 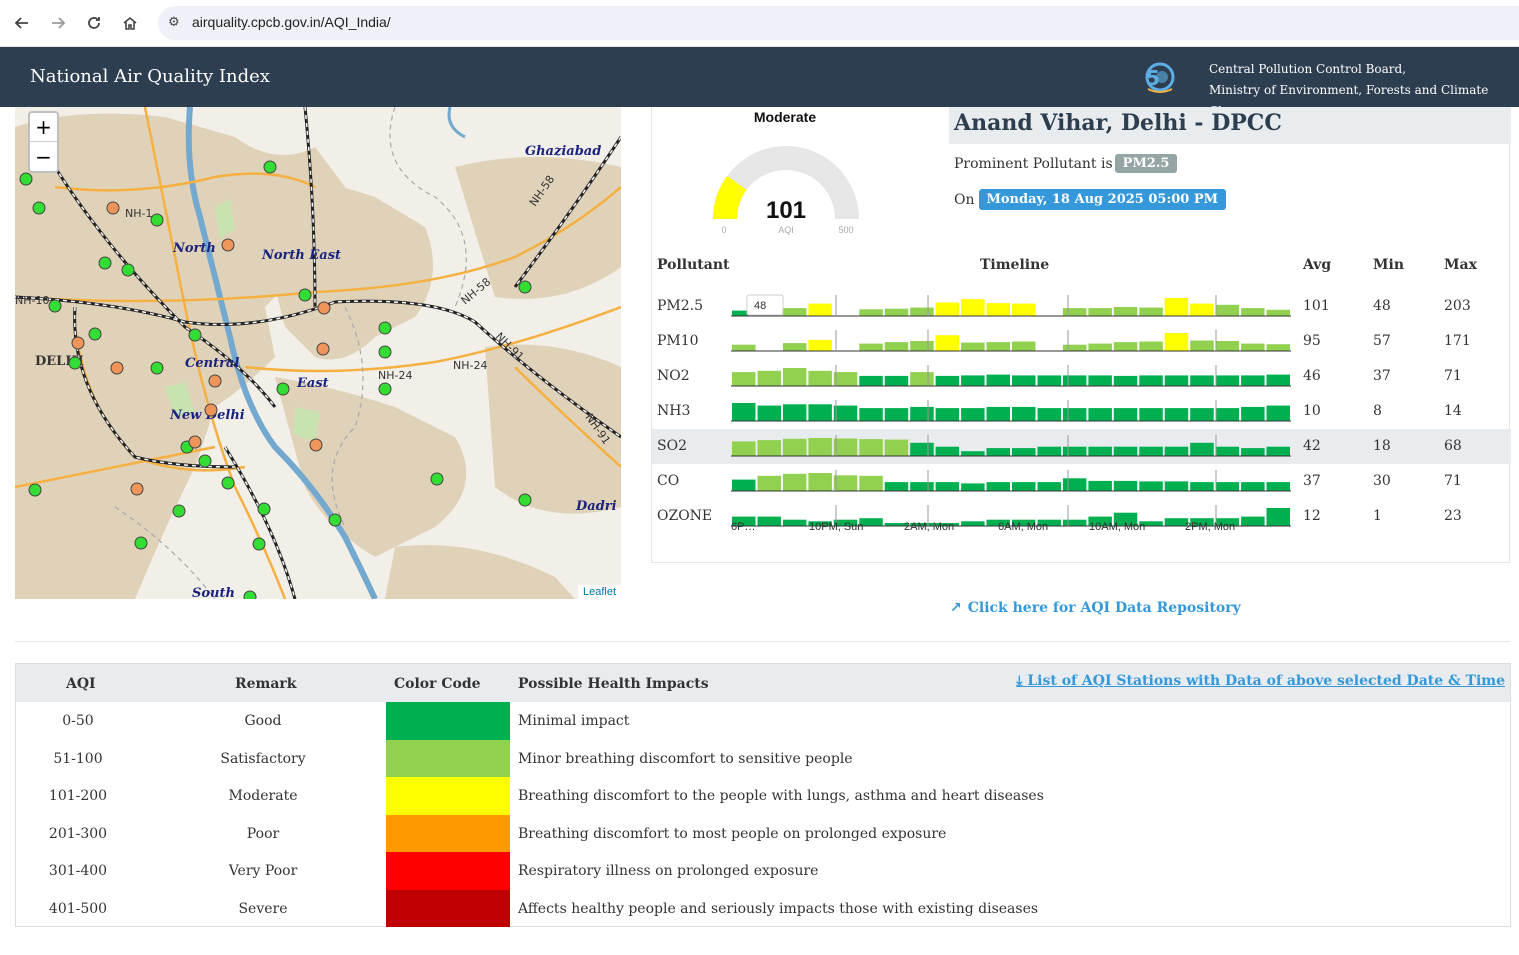 What do you see at coordinates (668, 481) in the screenshot?
I see `pollutant-name: CO` at bounding box center [668, 481].